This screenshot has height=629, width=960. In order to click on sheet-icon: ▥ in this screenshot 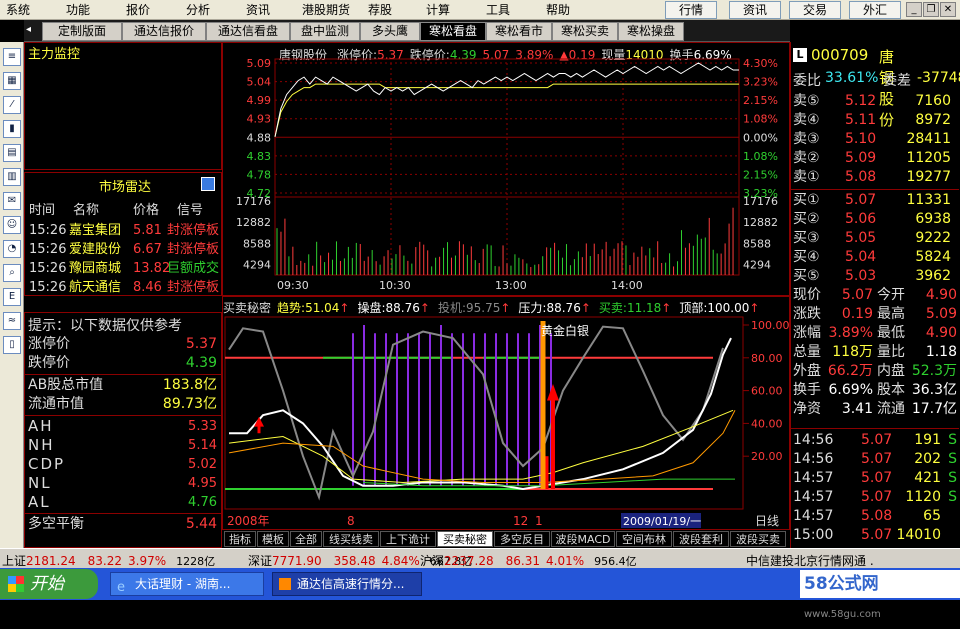, I will do `click(12, 177)`.